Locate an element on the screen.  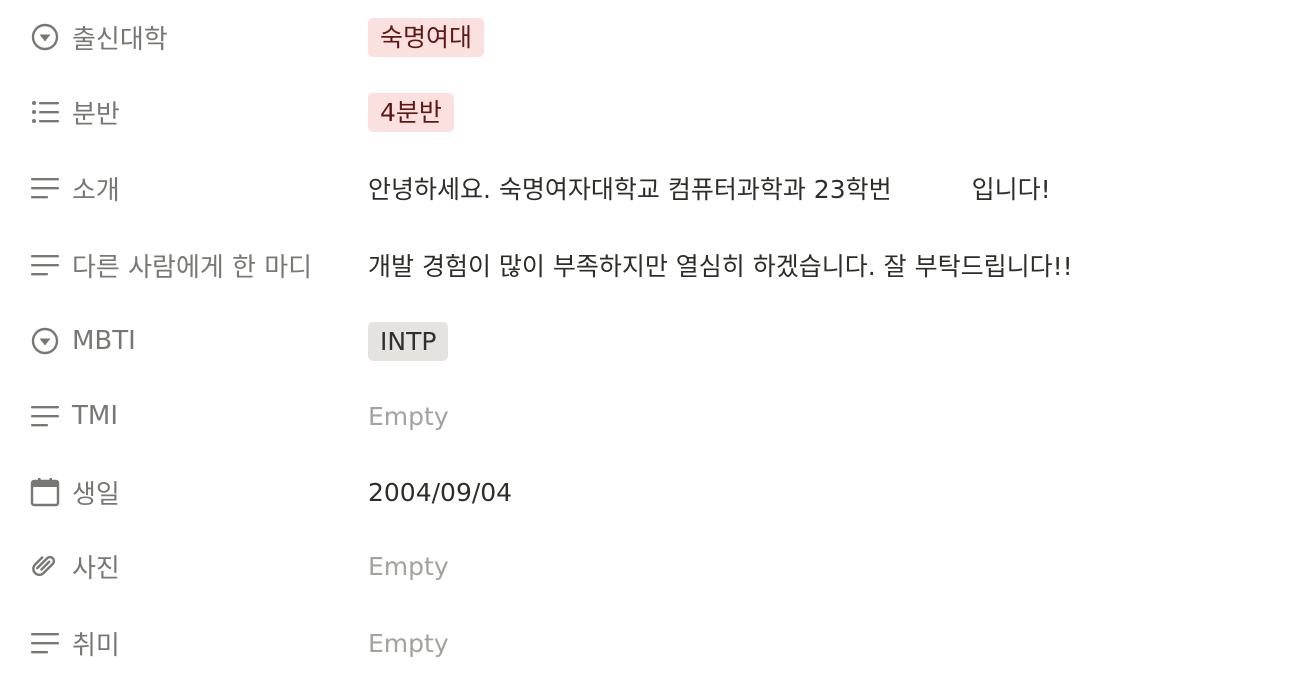
property-value-photo: Empty is located at coordinates (408, 566).